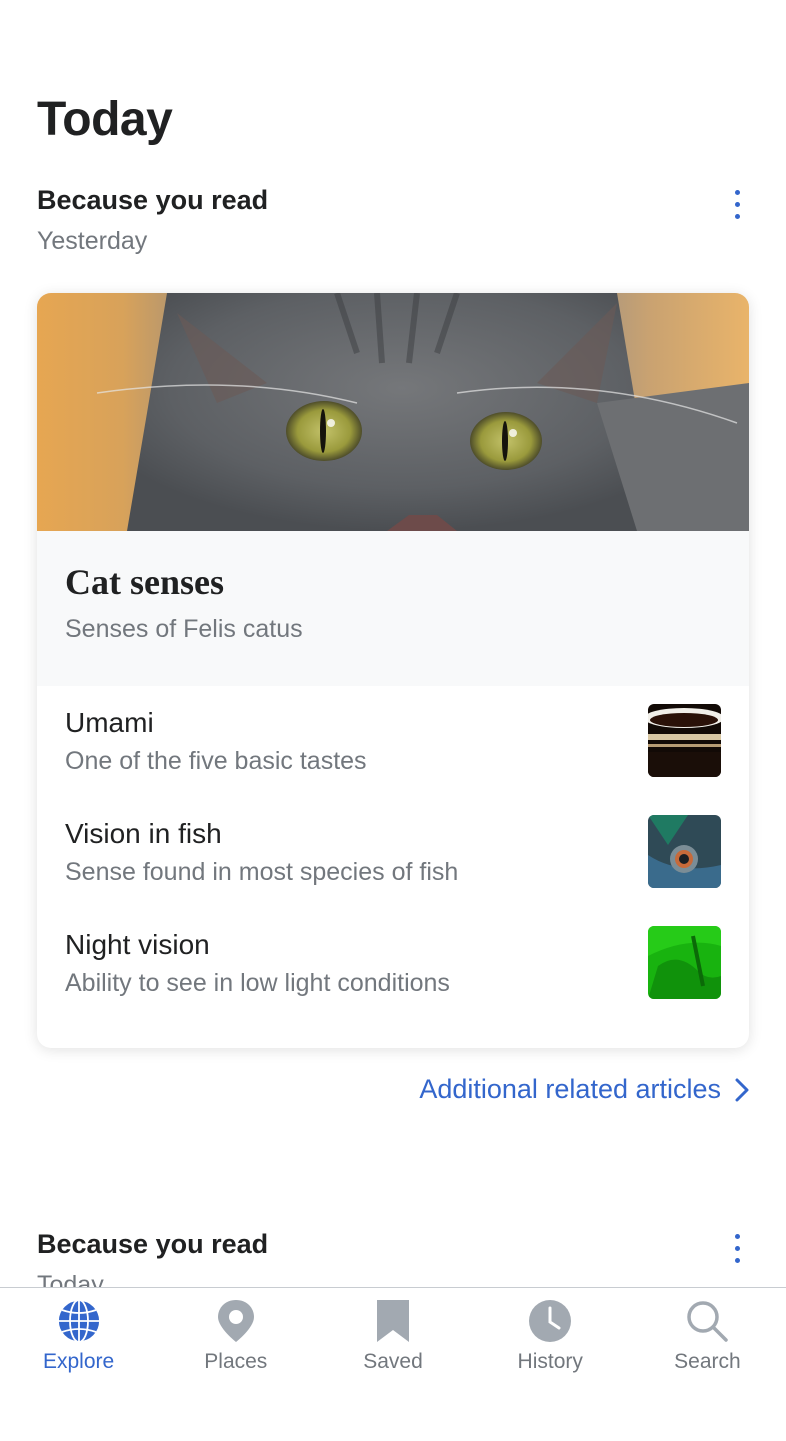 Image resolution: width=786 pixels, height=1441 pixels. Describe the element at coordinates (184, 629) in the screenshot. I see `hero-article-description: Senses of Felis catus` at that location.